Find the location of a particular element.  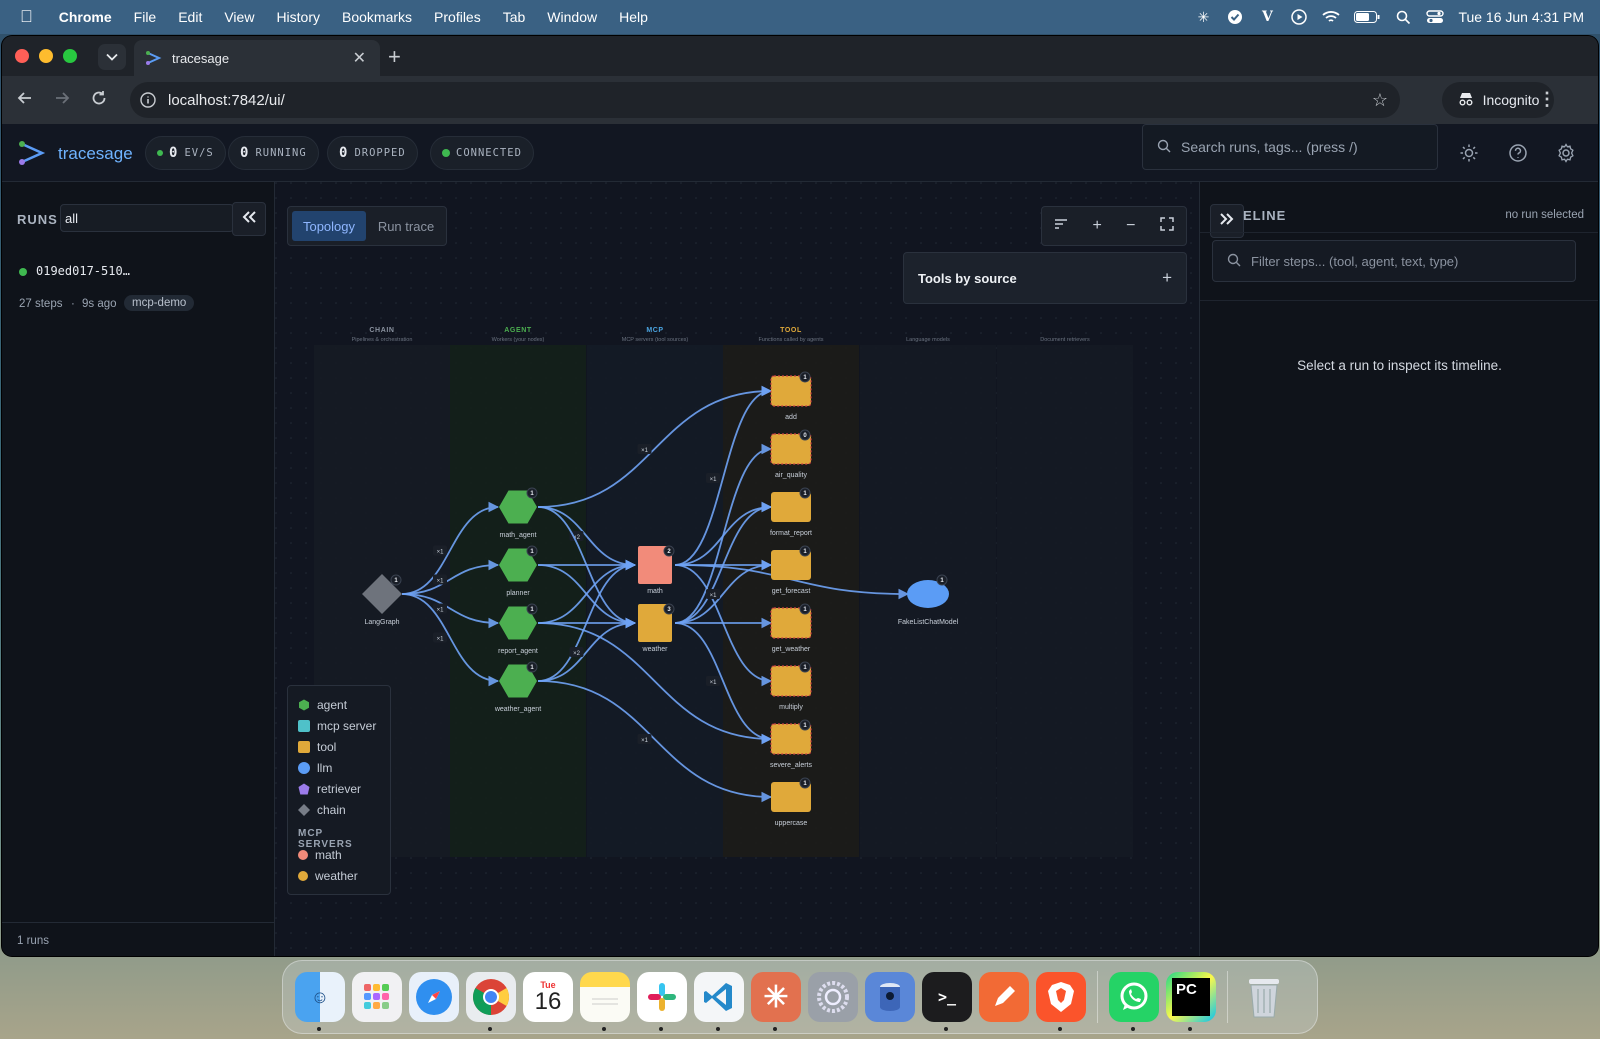

search-input: Search runs, tags... (press /) is located at coordinates (1290, 147).